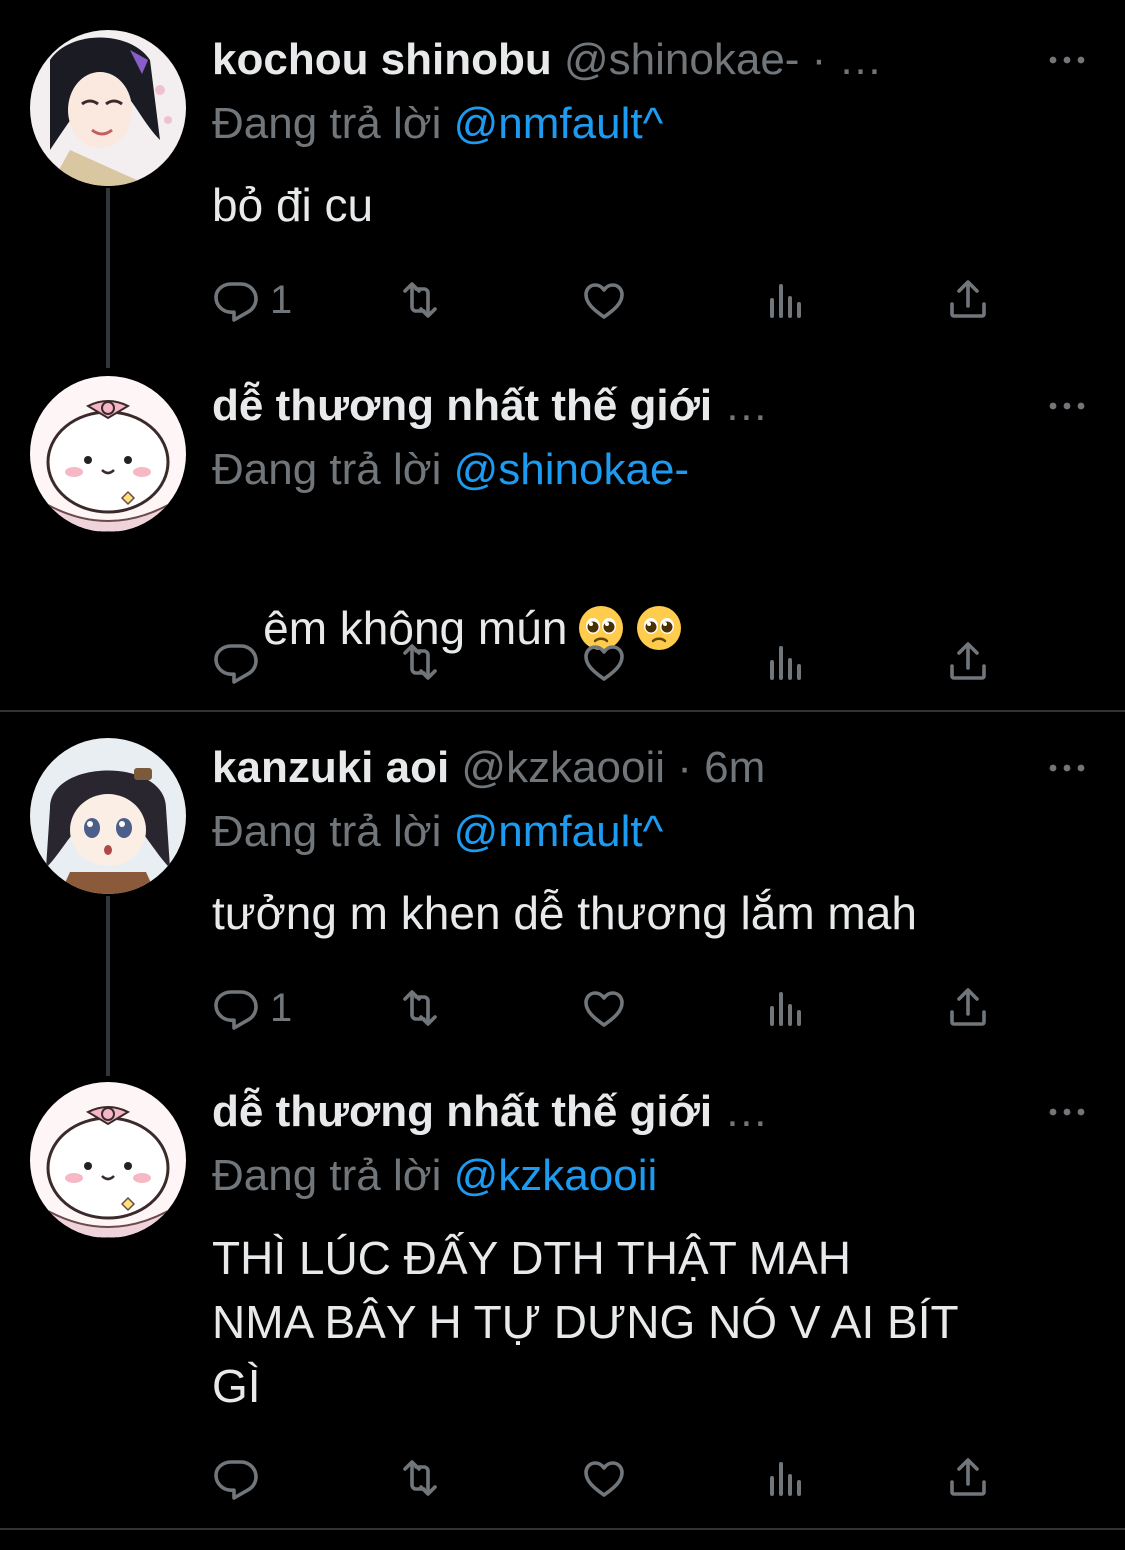 Image resolution: width=1125 pixels, height=1550 pixels. What do you see at coordinates (293, 205) in the screenshot?
I see `tweet-text: bỏ đi cu` at bounding box center [293, 205].